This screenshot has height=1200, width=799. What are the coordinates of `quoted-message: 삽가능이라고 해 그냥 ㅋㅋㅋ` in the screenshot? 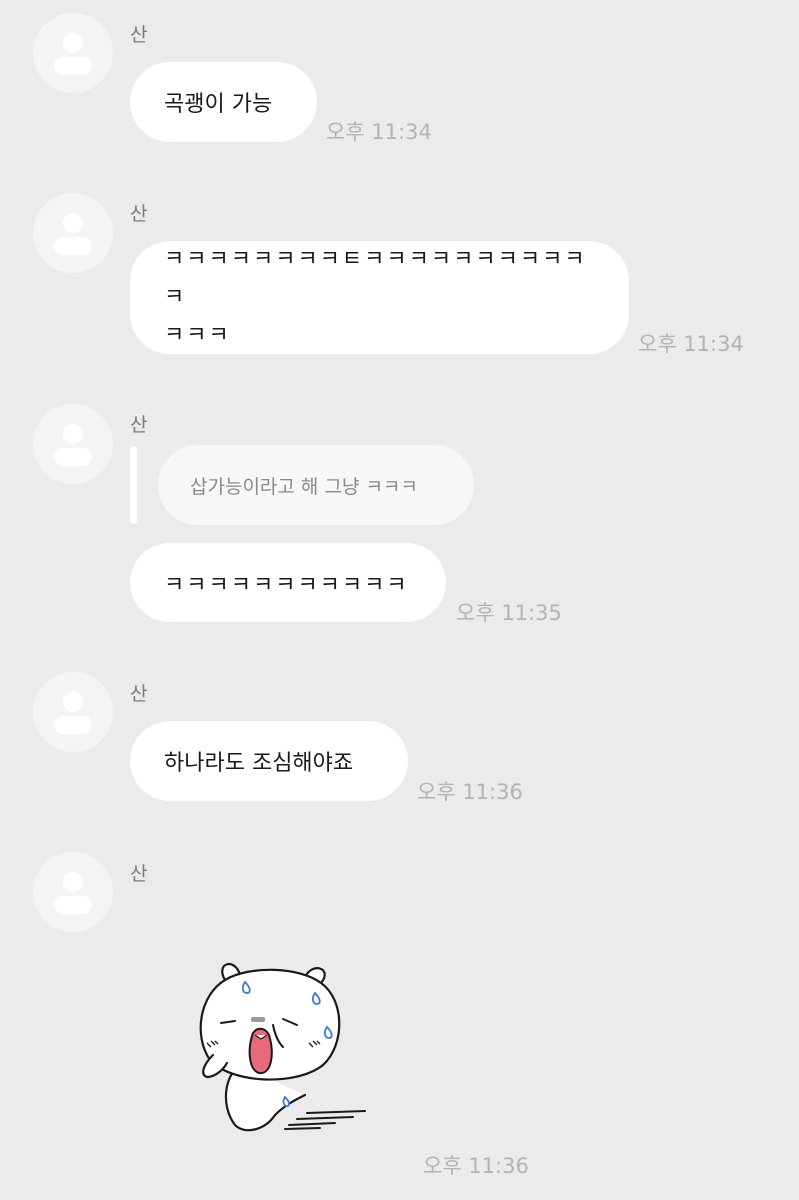 It's located at (316, 485).